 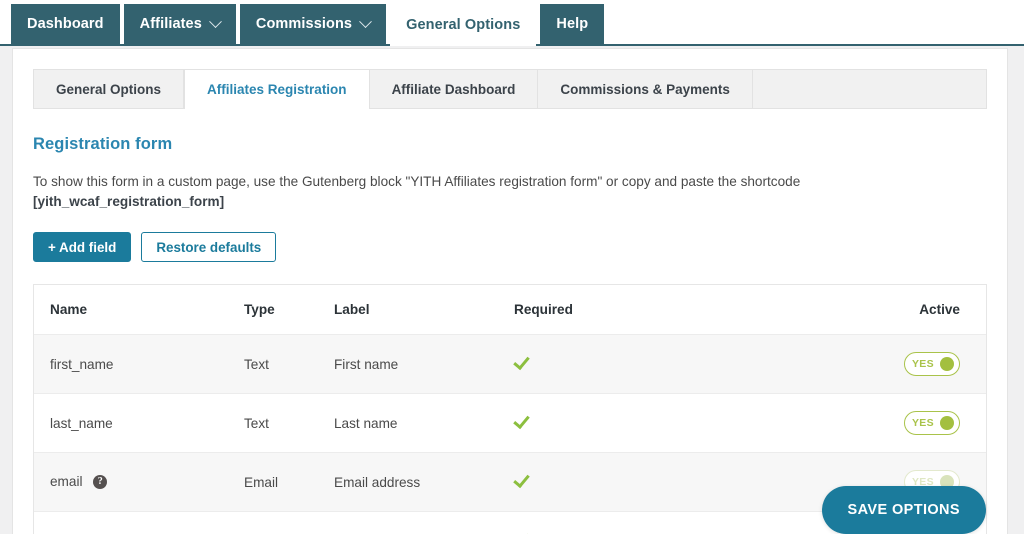 I want to click on right-gutter, so click(x=1016, y=290).